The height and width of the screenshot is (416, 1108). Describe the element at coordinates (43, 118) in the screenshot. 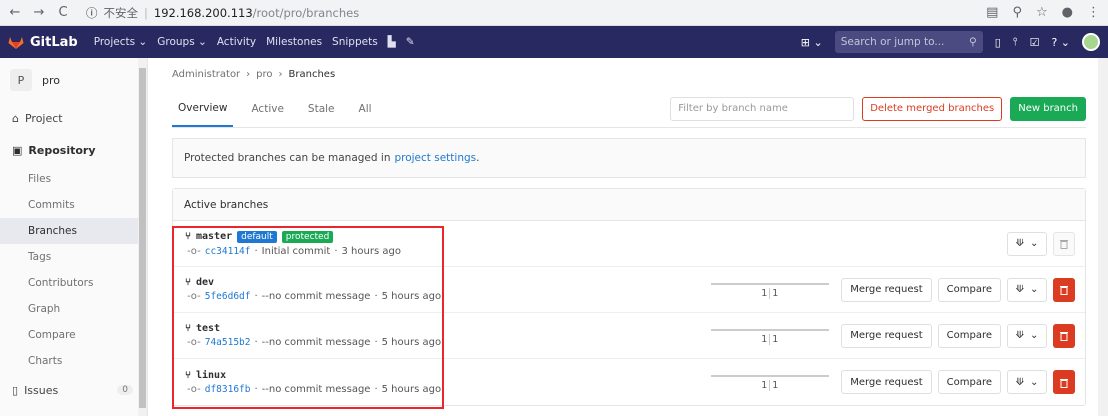

I see `sidebar-item-label: Project` at that location.